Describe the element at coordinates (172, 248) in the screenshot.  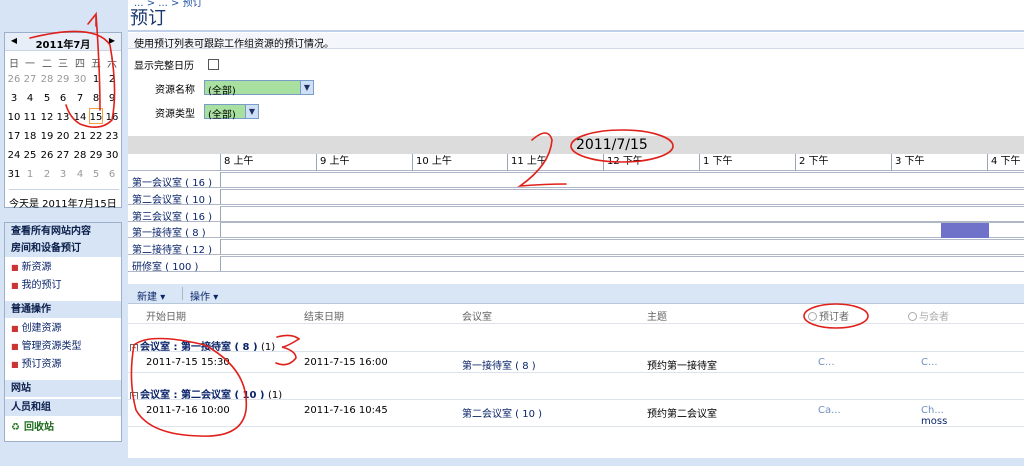
I see `room-name: 第二接待室 ( 12 )` at that location.